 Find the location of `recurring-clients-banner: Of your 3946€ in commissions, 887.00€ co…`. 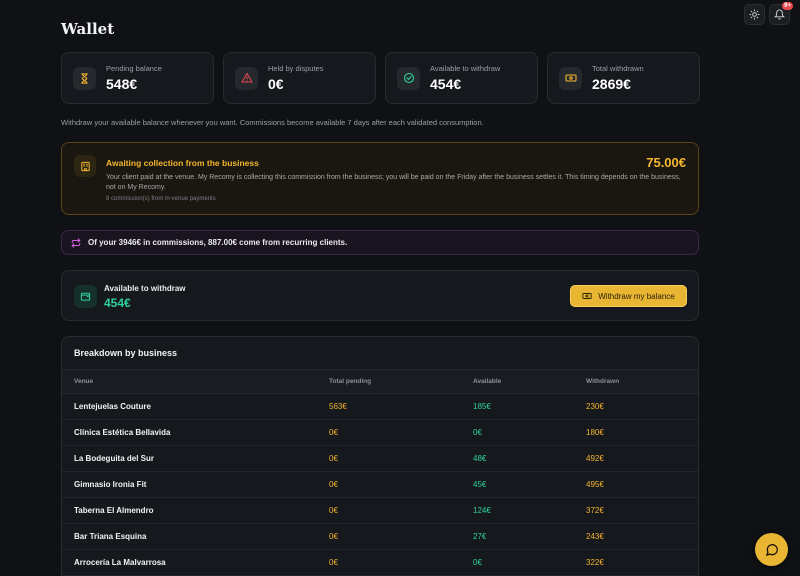

recurring-clients-banner: Of your 3946€ in commissions, 887.00€ co… is located at coordinates (380, 242).